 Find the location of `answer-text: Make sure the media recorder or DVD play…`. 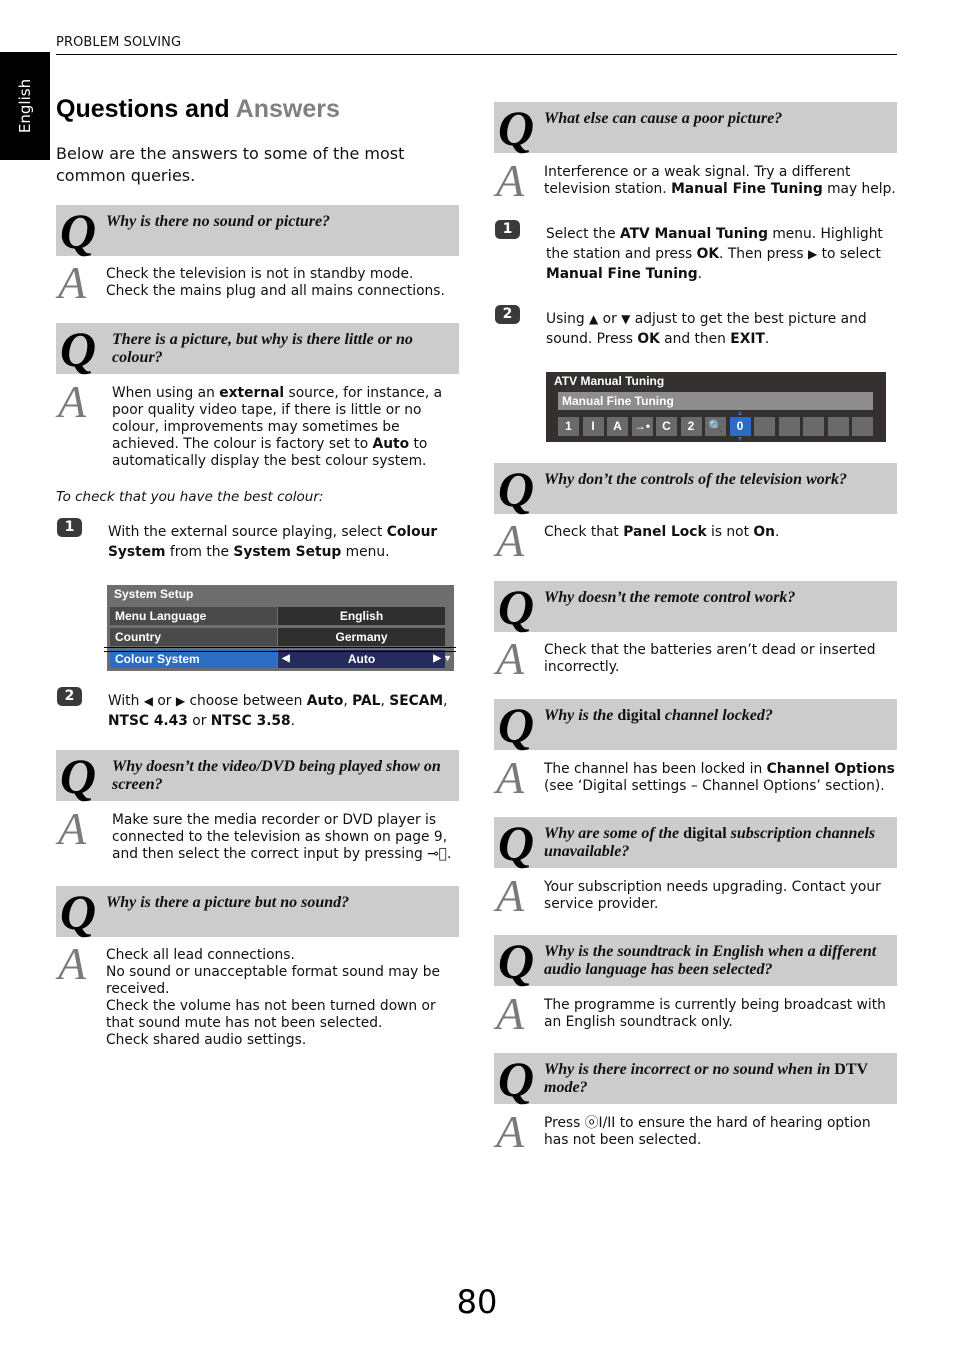

answer-text: Make sure the media recorder or DVD play… is located at coordinates (282, 837).